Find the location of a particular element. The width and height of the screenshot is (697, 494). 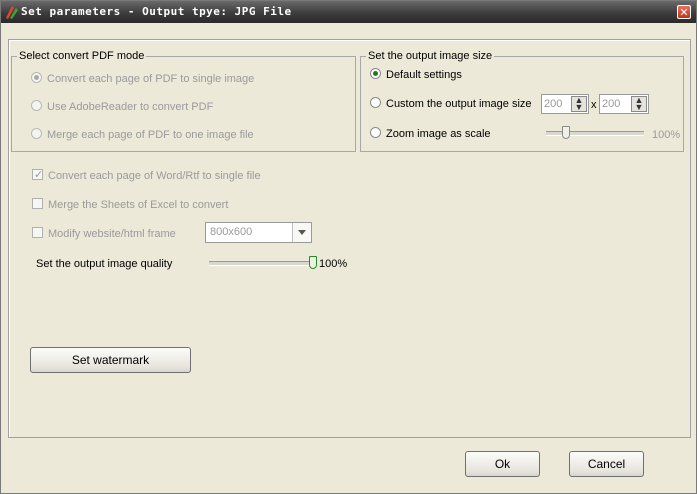

quality-label: Set the output image quality is located at coordinates (104, 264).